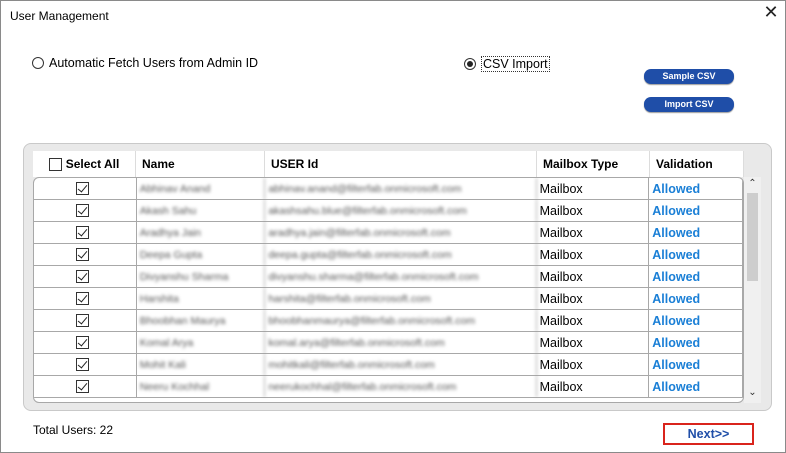 The image size is (786, 453). I want to click on user-id-cell: harshita@filterfab.onmicrosoft.com, so click(401, 298).